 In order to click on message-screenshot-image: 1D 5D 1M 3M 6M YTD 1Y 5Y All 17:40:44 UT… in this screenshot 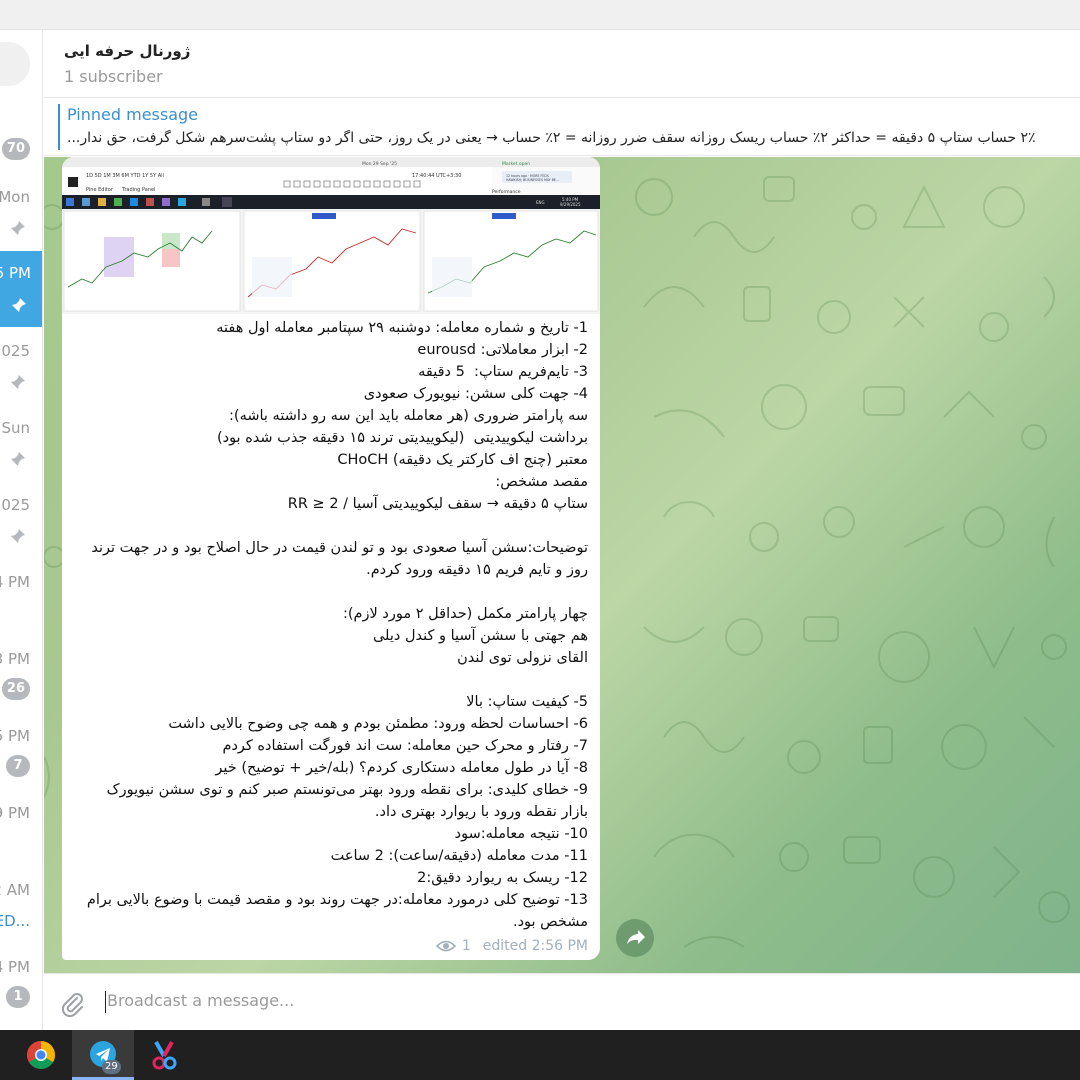, I will do `click(331, 235)`.